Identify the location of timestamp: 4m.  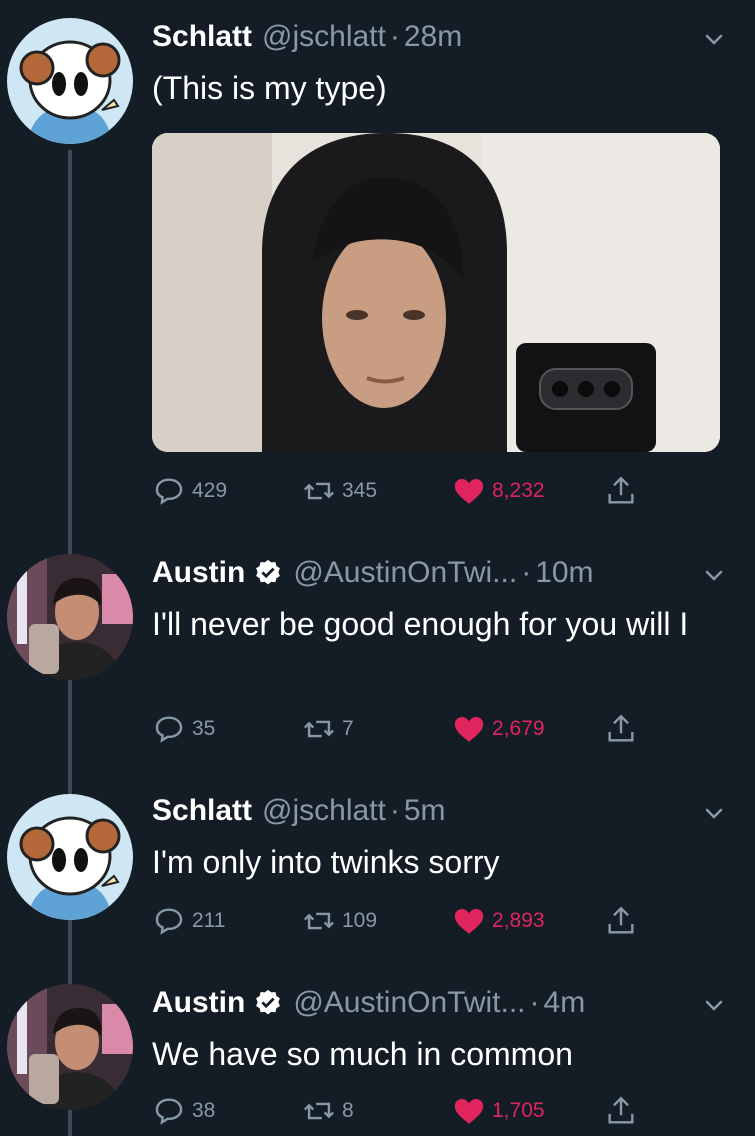
(565, 1003).